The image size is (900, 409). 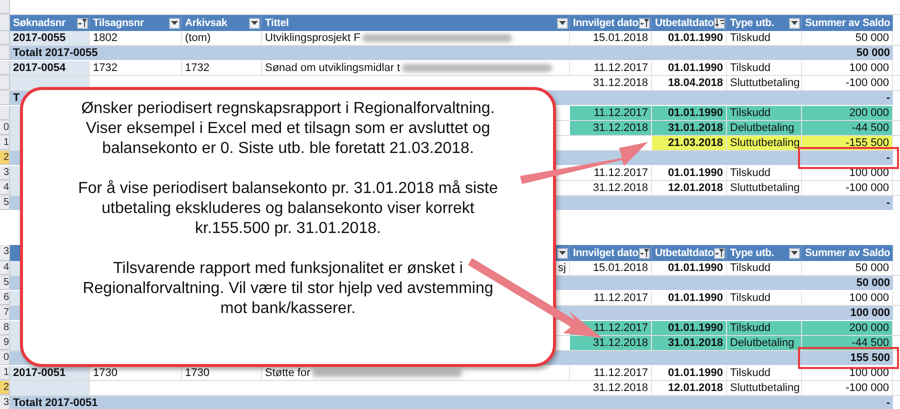 What do you see at coordinates (222, 23) in the screenshot?
I see `column-header: Arkivsak` at bounding box center [222, 23].